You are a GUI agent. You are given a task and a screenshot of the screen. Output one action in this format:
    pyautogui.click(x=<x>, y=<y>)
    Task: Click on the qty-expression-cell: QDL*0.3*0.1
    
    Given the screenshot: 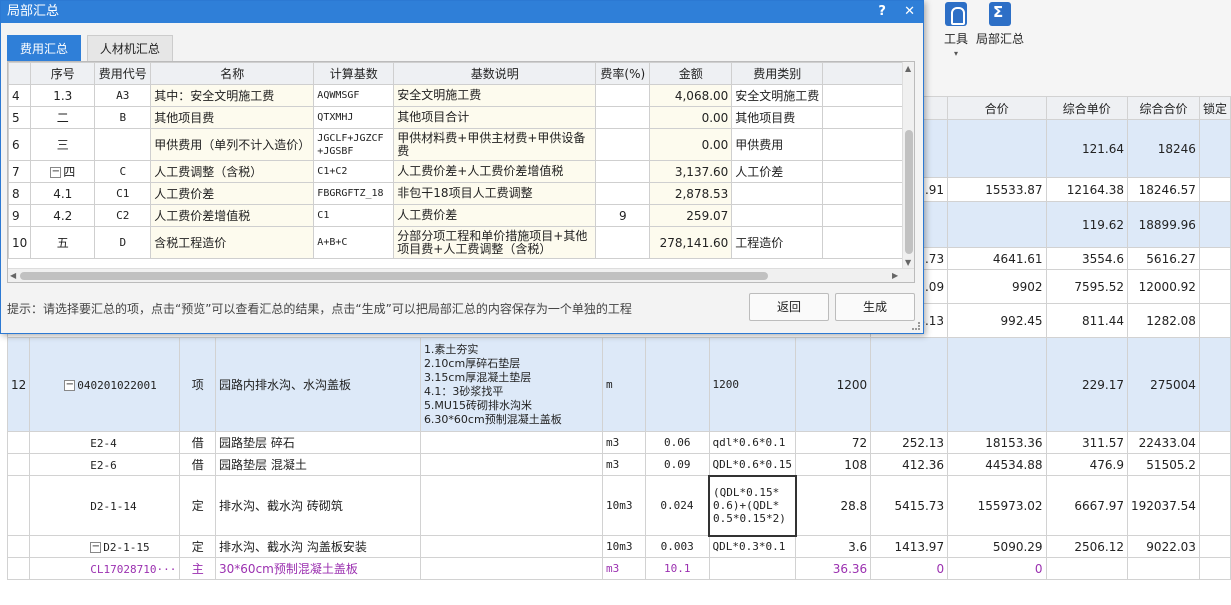 What is the action you would take?
    pyautogui.click(x=752, y=546)
    